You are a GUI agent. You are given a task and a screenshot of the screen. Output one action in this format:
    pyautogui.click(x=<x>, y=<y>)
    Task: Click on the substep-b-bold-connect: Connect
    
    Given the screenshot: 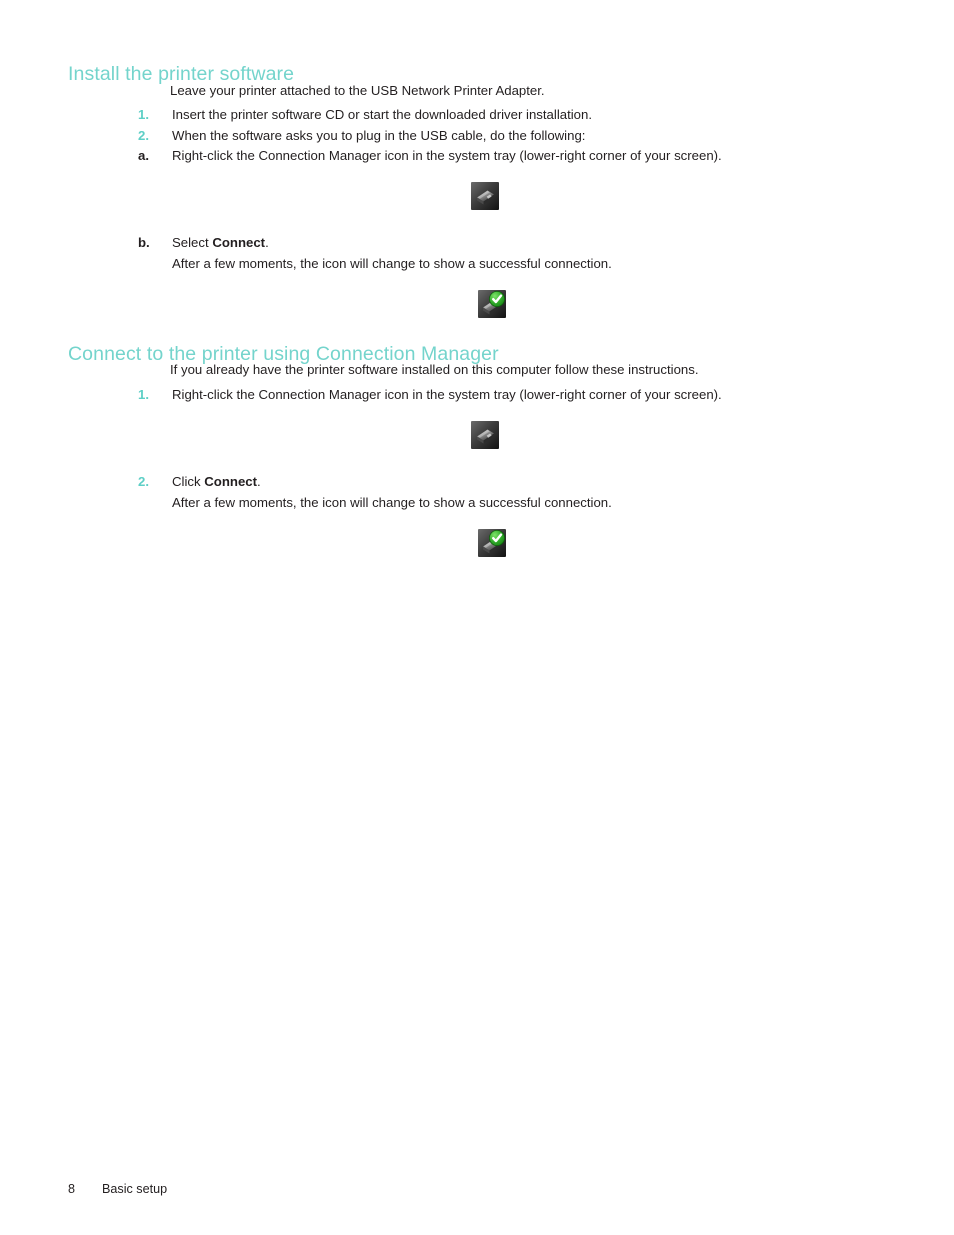 What is the action you would take?
    pyautogui.click(x=239, y=242)
    